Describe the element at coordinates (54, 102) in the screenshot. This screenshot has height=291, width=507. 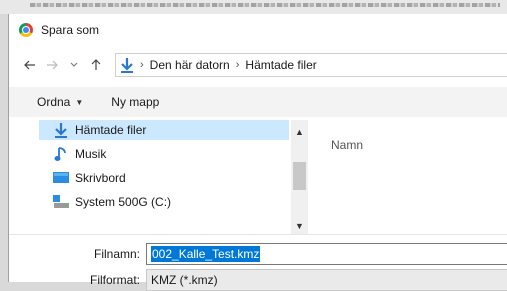
I see `organize-label: Ordna` at that location.